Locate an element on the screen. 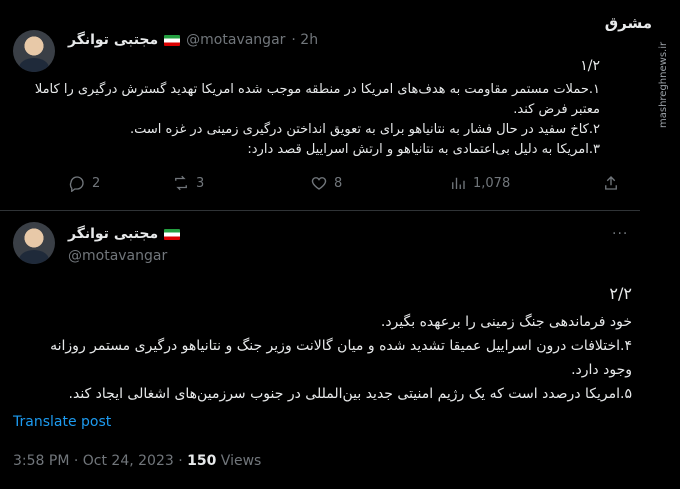  thread-index: ۲/۲ is located at coordinates (620, 293).